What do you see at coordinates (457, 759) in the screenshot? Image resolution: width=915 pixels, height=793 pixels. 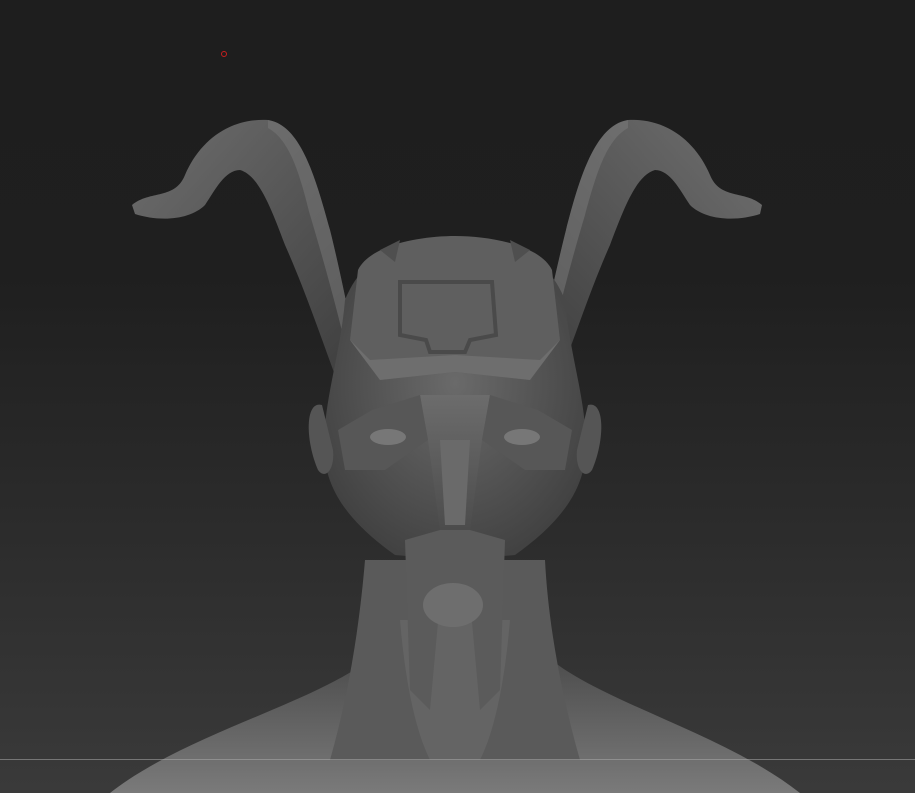 I see `floor-grid-line` at bounding box center [457, 759].